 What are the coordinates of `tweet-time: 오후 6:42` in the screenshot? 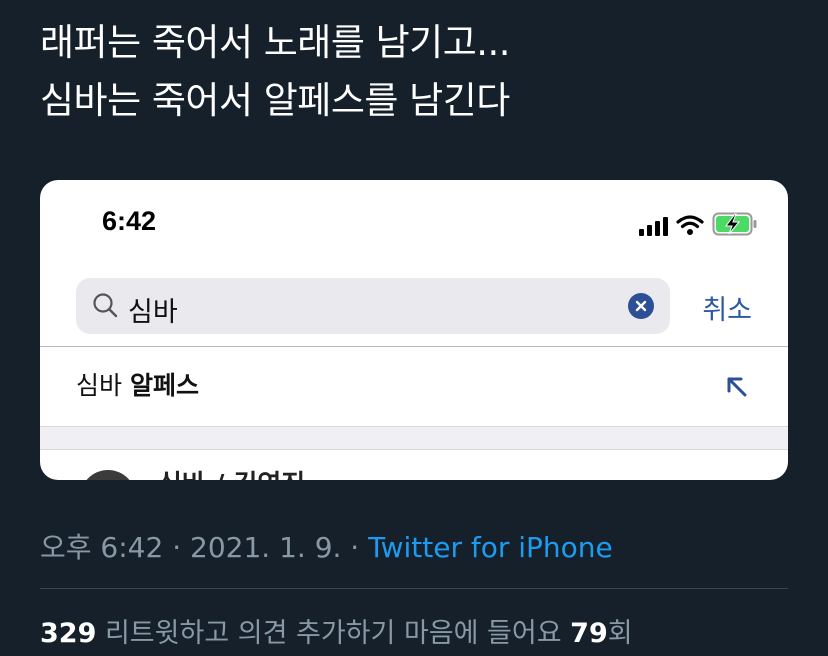 It's located at (101, 547).